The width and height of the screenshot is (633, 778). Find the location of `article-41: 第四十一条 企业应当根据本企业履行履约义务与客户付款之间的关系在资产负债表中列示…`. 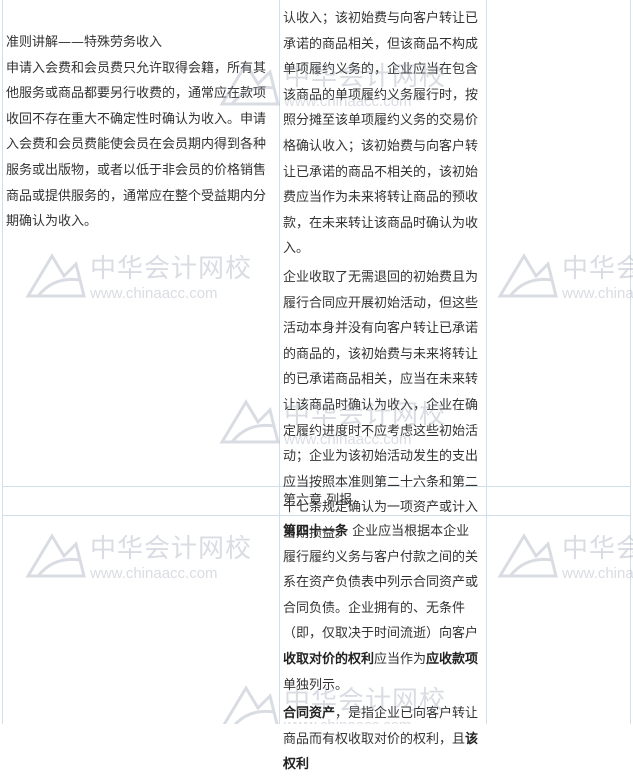

article-41: 第四十一条 企业应当根据本企业履行履约义务与客户付款之间的关系在资产负债表中列示… is located at coordinates (382, 608).